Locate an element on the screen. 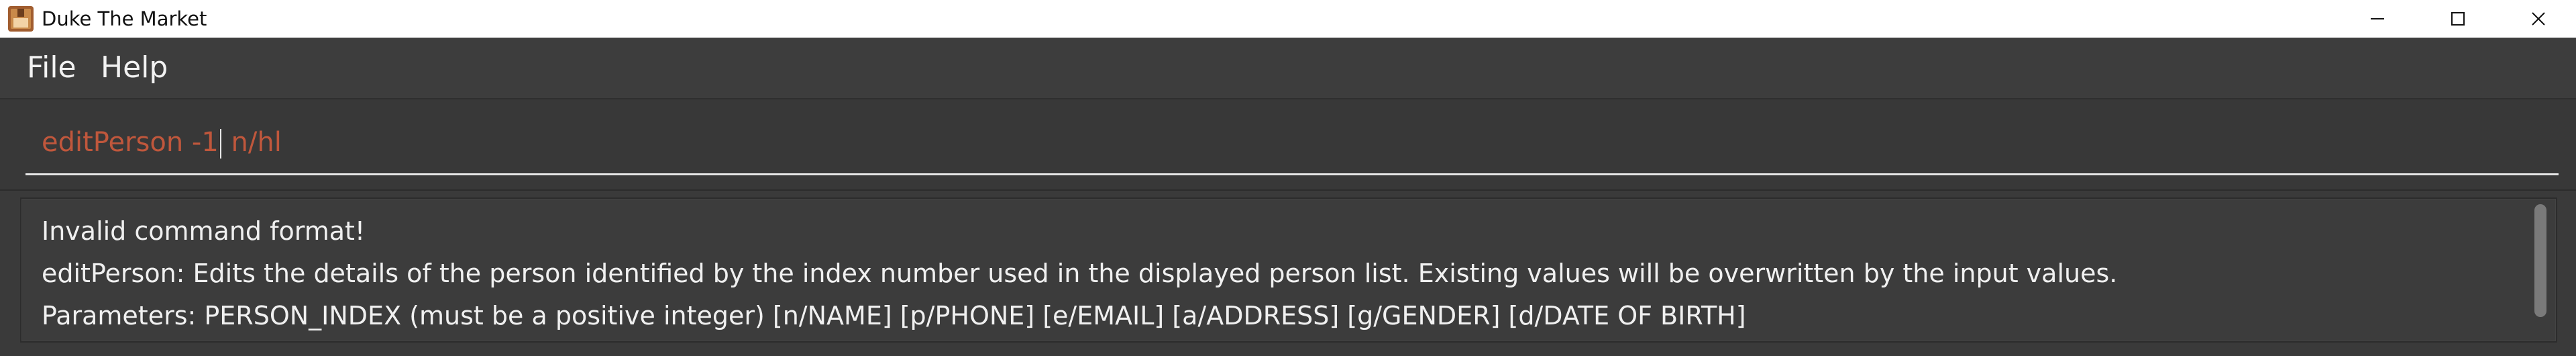  result-line: Invalid command format! is located at coordinates (204, 231).